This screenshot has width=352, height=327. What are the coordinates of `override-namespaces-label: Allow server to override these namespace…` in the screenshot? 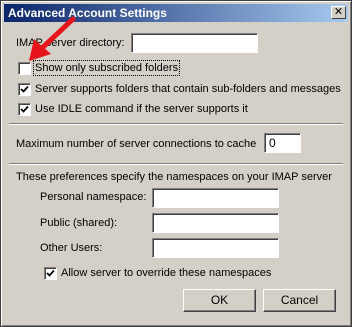 It's located at (166, 273).